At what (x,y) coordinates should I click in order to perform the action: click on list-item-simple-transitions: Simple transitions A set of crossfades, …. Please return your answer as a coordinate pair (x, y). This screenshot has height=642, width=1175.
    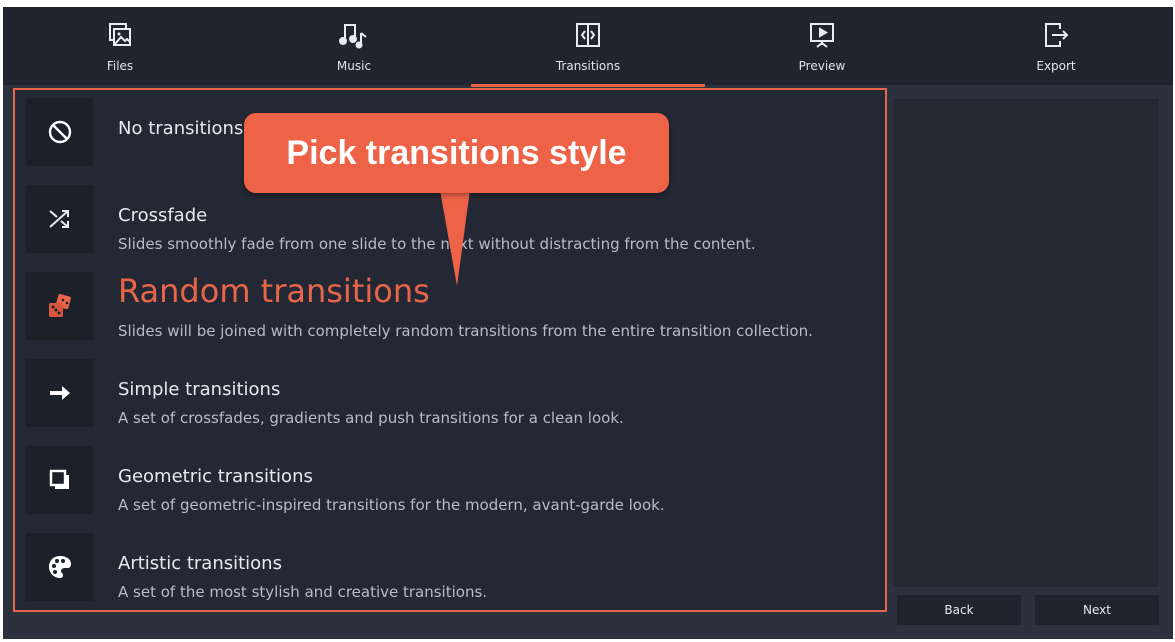
    Looking at the image, I should click on (450, 399).